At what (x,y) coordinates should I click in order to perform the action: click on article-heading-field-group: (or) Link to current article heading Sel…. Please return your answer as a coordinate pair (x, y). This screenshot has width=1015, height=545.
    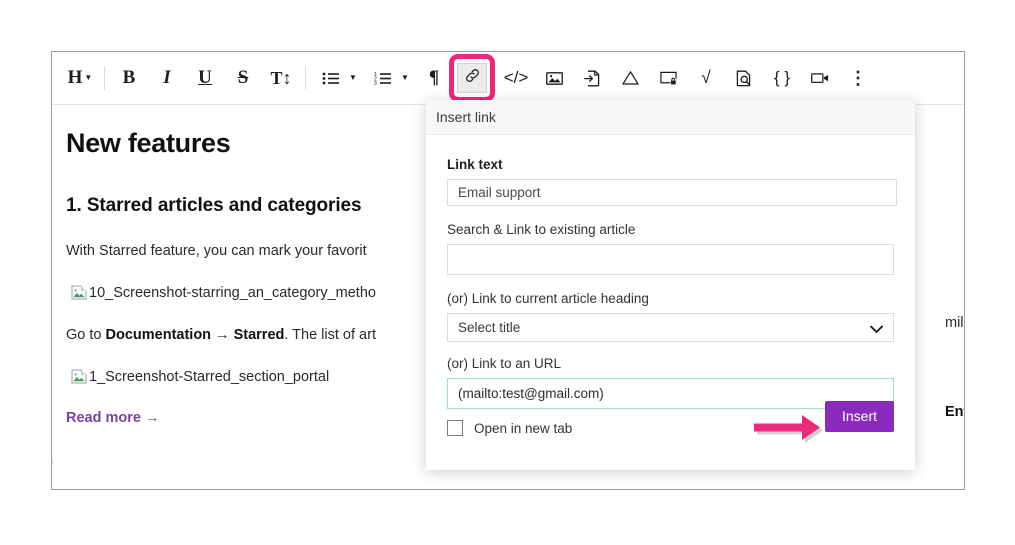
    Looking at the image, I should click on (670, 316).